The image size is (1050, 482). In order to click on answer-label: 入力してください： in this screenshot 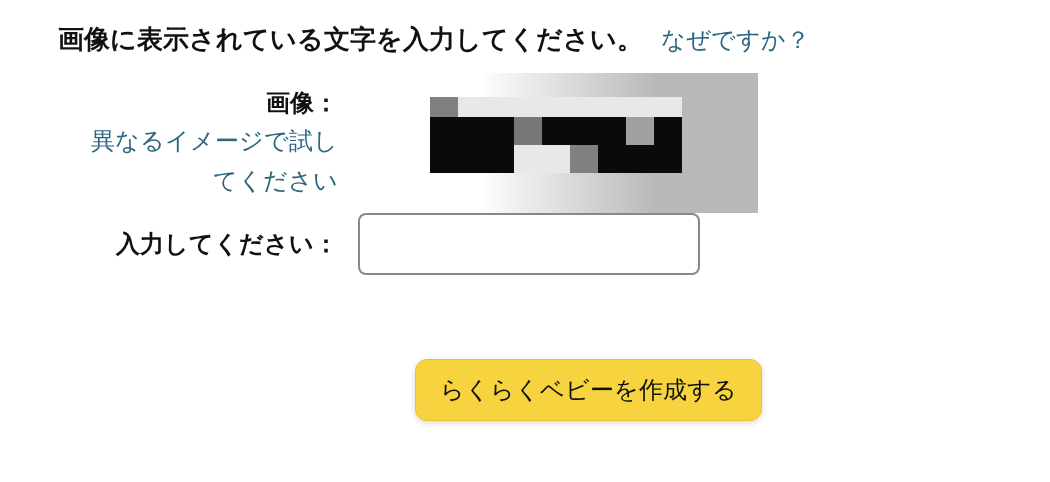, I will do `click(227, 244)`.